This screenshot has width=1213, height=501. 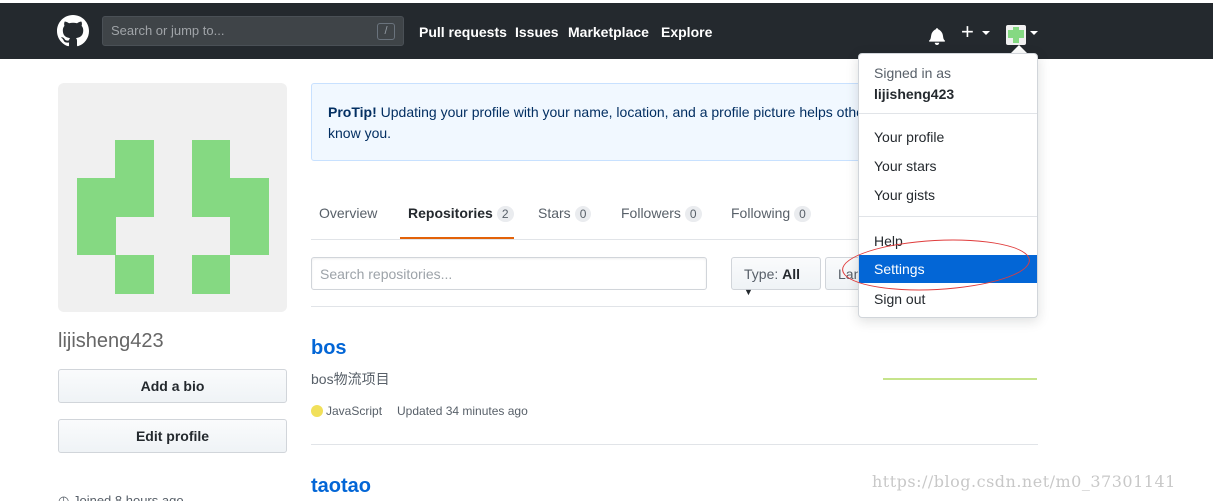 What do you see at coordinates (253, 31) in the screenshot?
I see `global-search-input: Search or jump to... /` at bounding box center [253, 31].